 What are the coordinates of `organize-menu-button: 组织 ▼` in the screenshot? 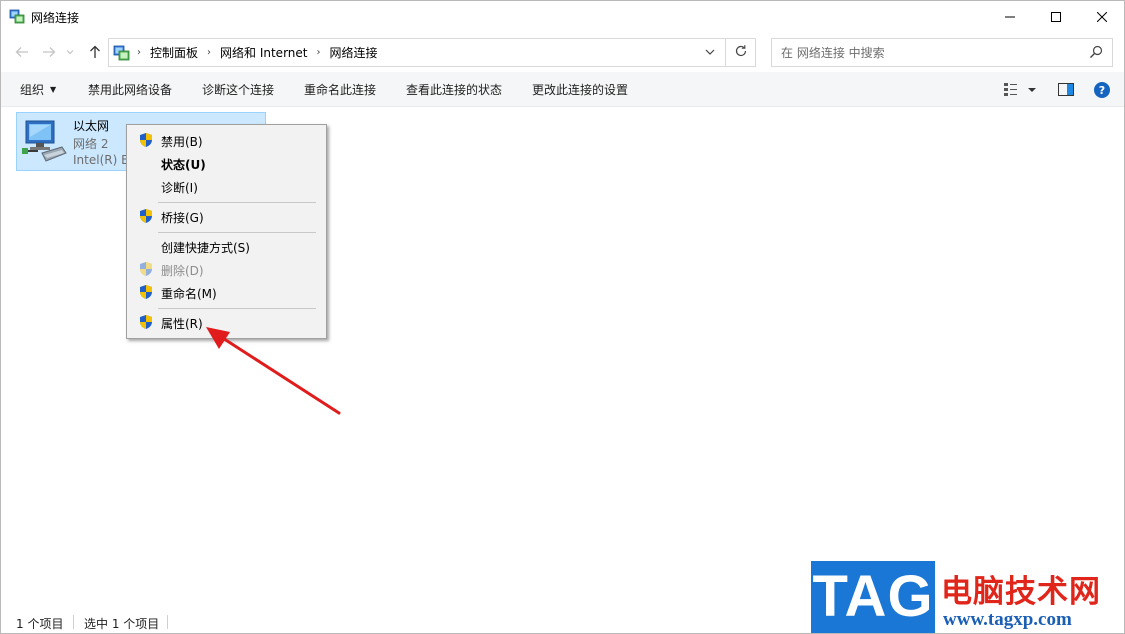 It's located at (38, 89).